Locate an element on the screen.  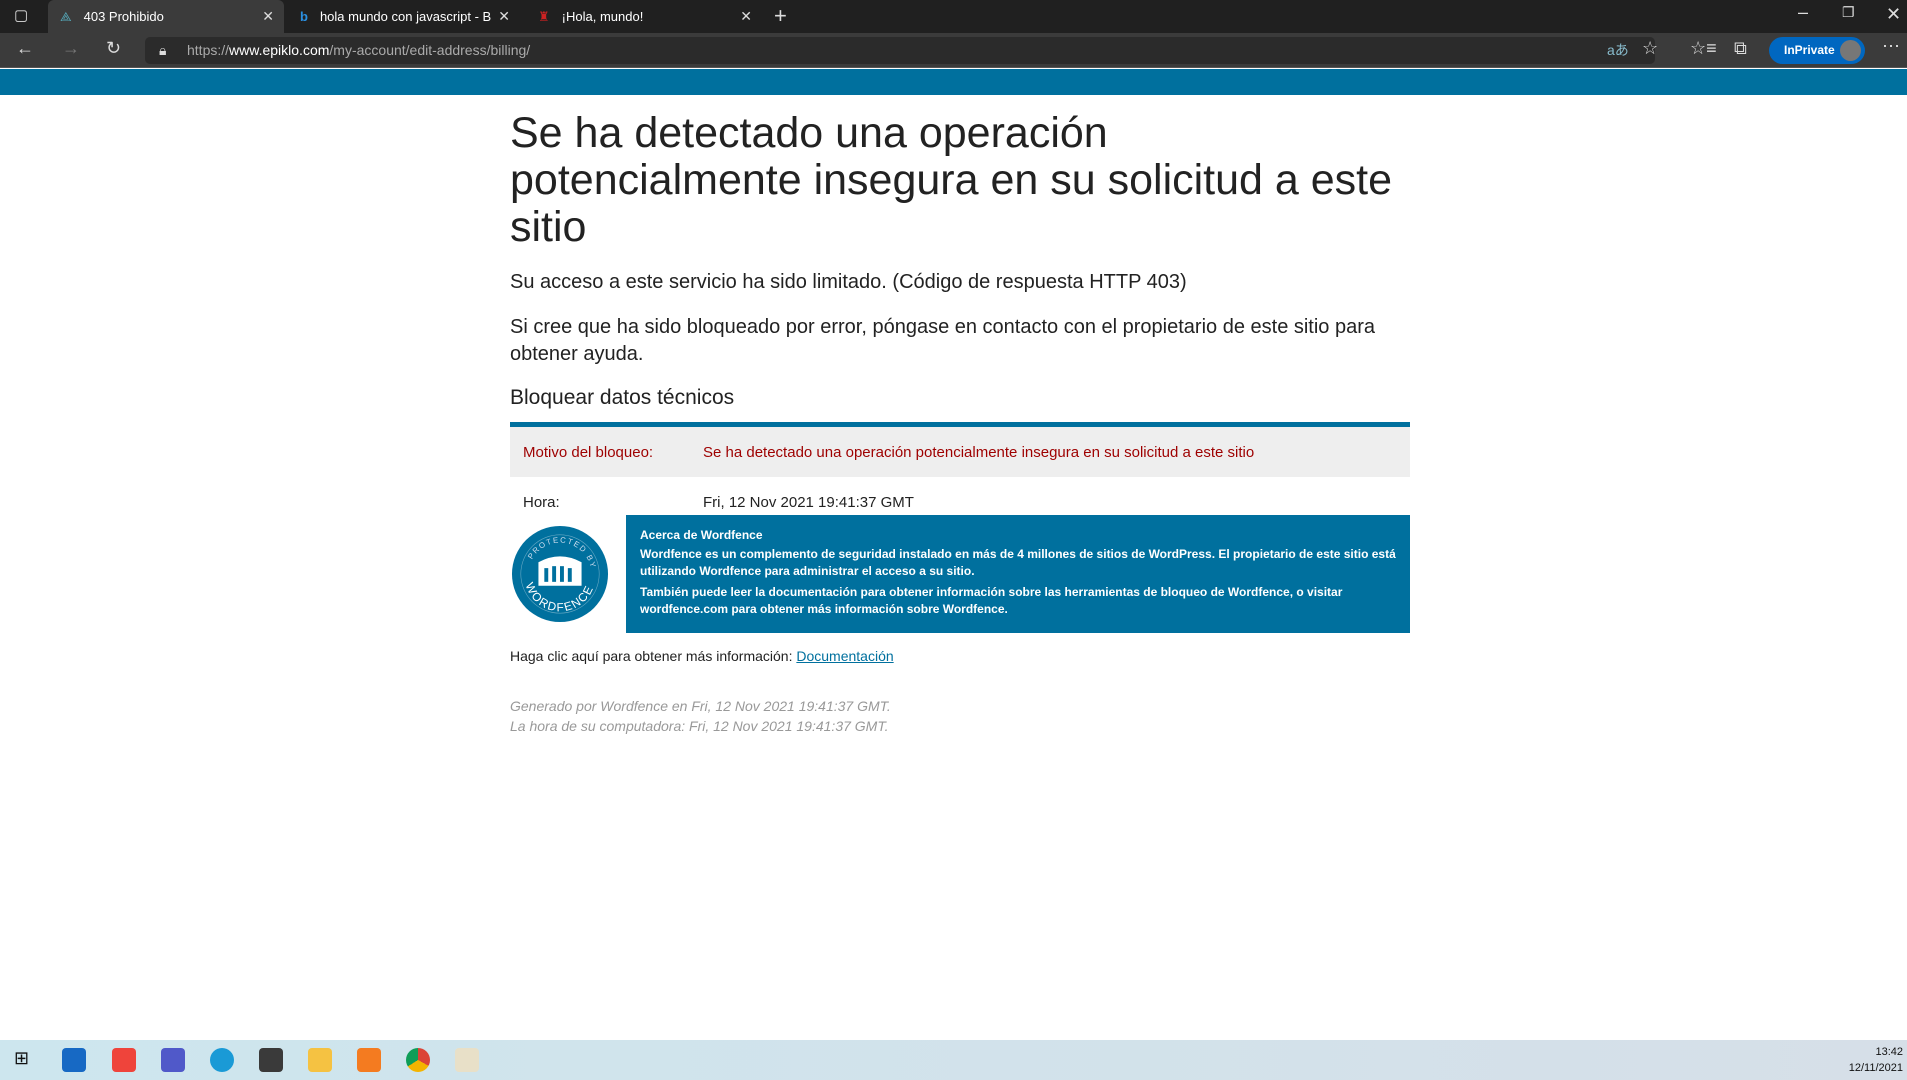
xampp-icon is located at coordinates (369, 1060).